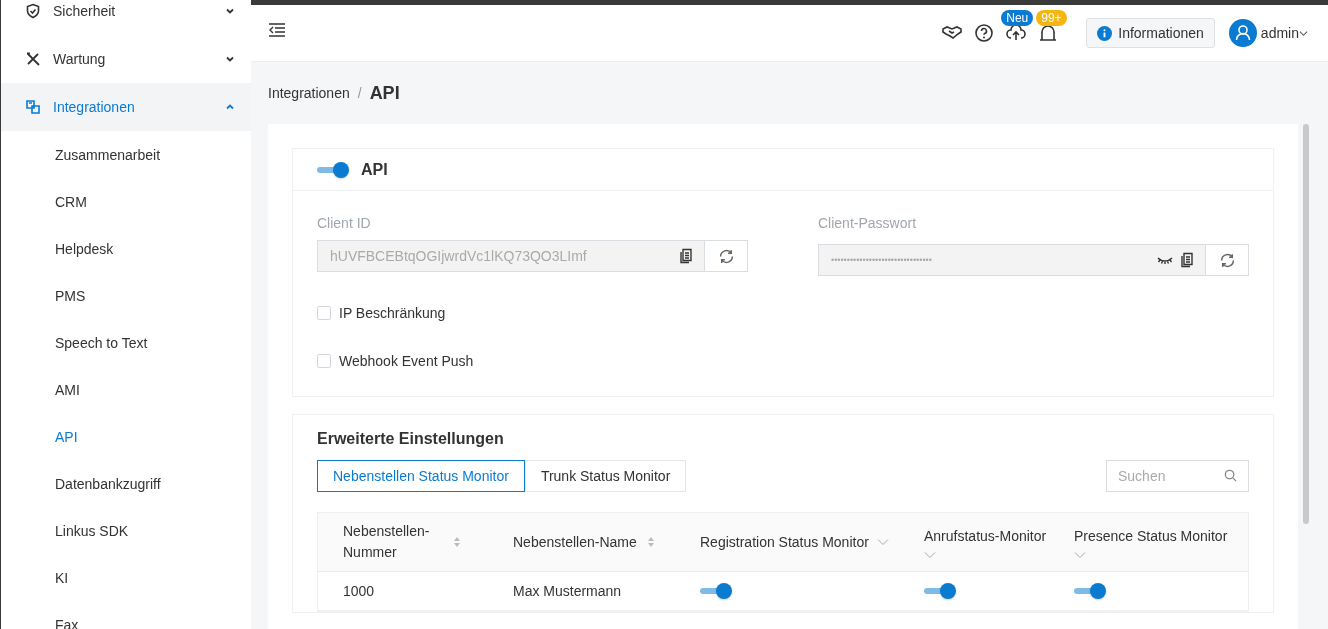 This screenshot has height=629, width=1328. Describe the element at coordinates (359, 591) in the screenshot. I see `table-cell-text: 1000` at that location.